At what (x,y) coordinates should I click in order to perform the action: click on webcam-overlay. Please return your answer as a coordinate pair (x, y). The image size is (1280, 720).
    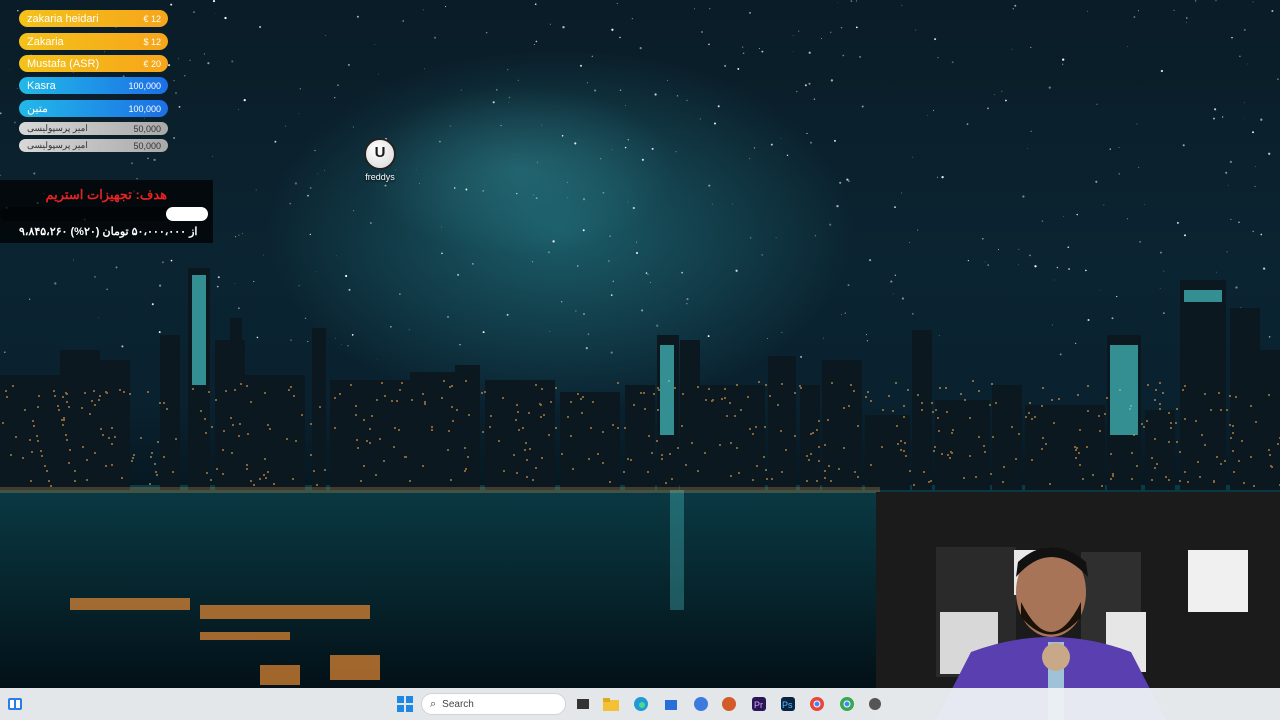
    Looking at the image, I should click on (1078, 606).